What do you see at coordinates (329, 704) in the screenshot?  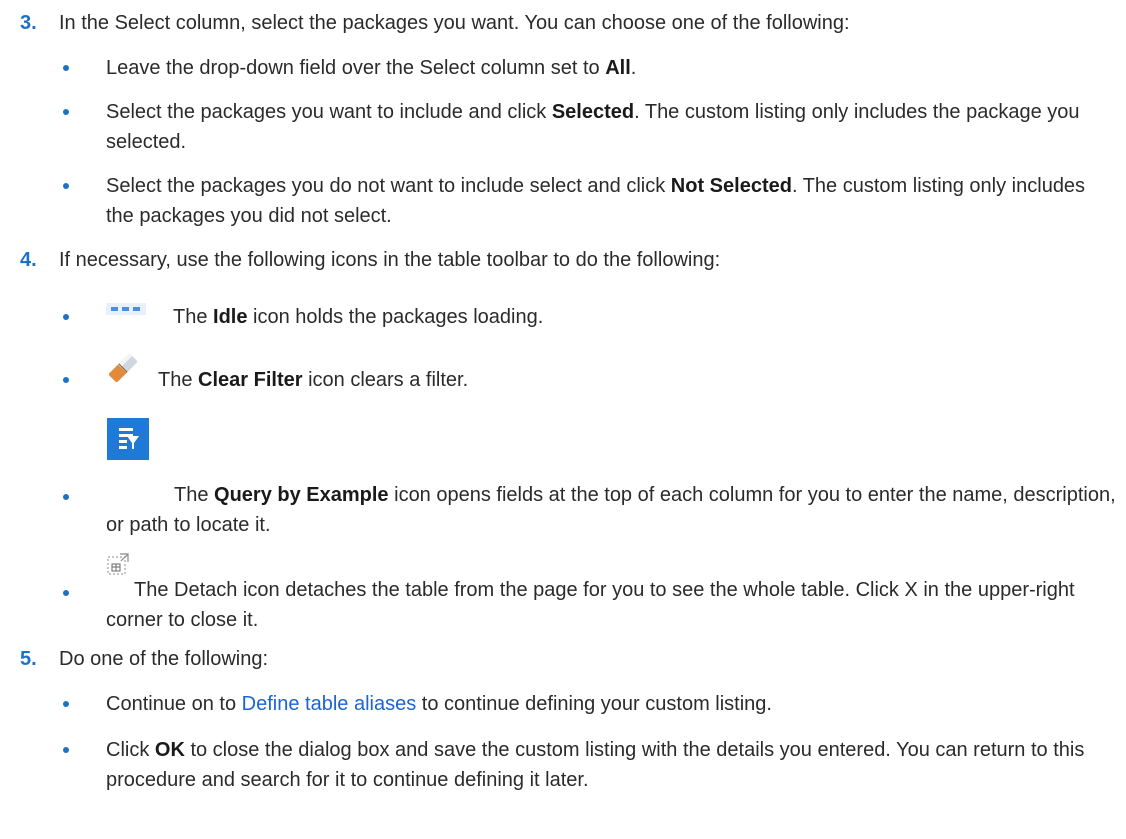 I see `define-table-aliases-link: Define table aliases` at bounding box center [329, 704].